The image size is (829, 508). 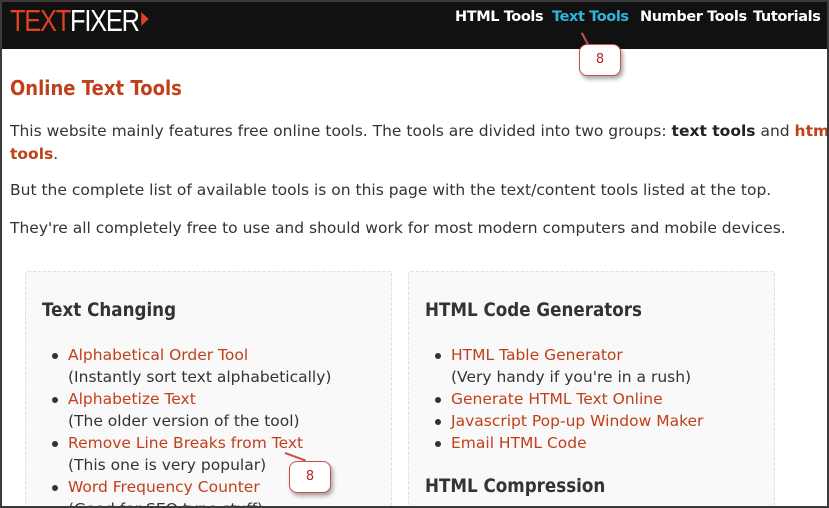 I want to click on tool-description: (Instantly sort text alphabetically), so click(x=200, y=377).